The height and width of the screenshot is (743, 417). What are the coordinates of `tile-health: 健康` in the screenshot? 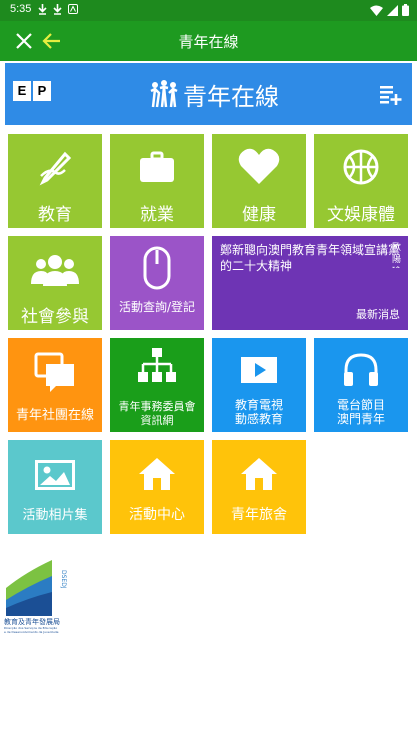 It's located at (259, 181).